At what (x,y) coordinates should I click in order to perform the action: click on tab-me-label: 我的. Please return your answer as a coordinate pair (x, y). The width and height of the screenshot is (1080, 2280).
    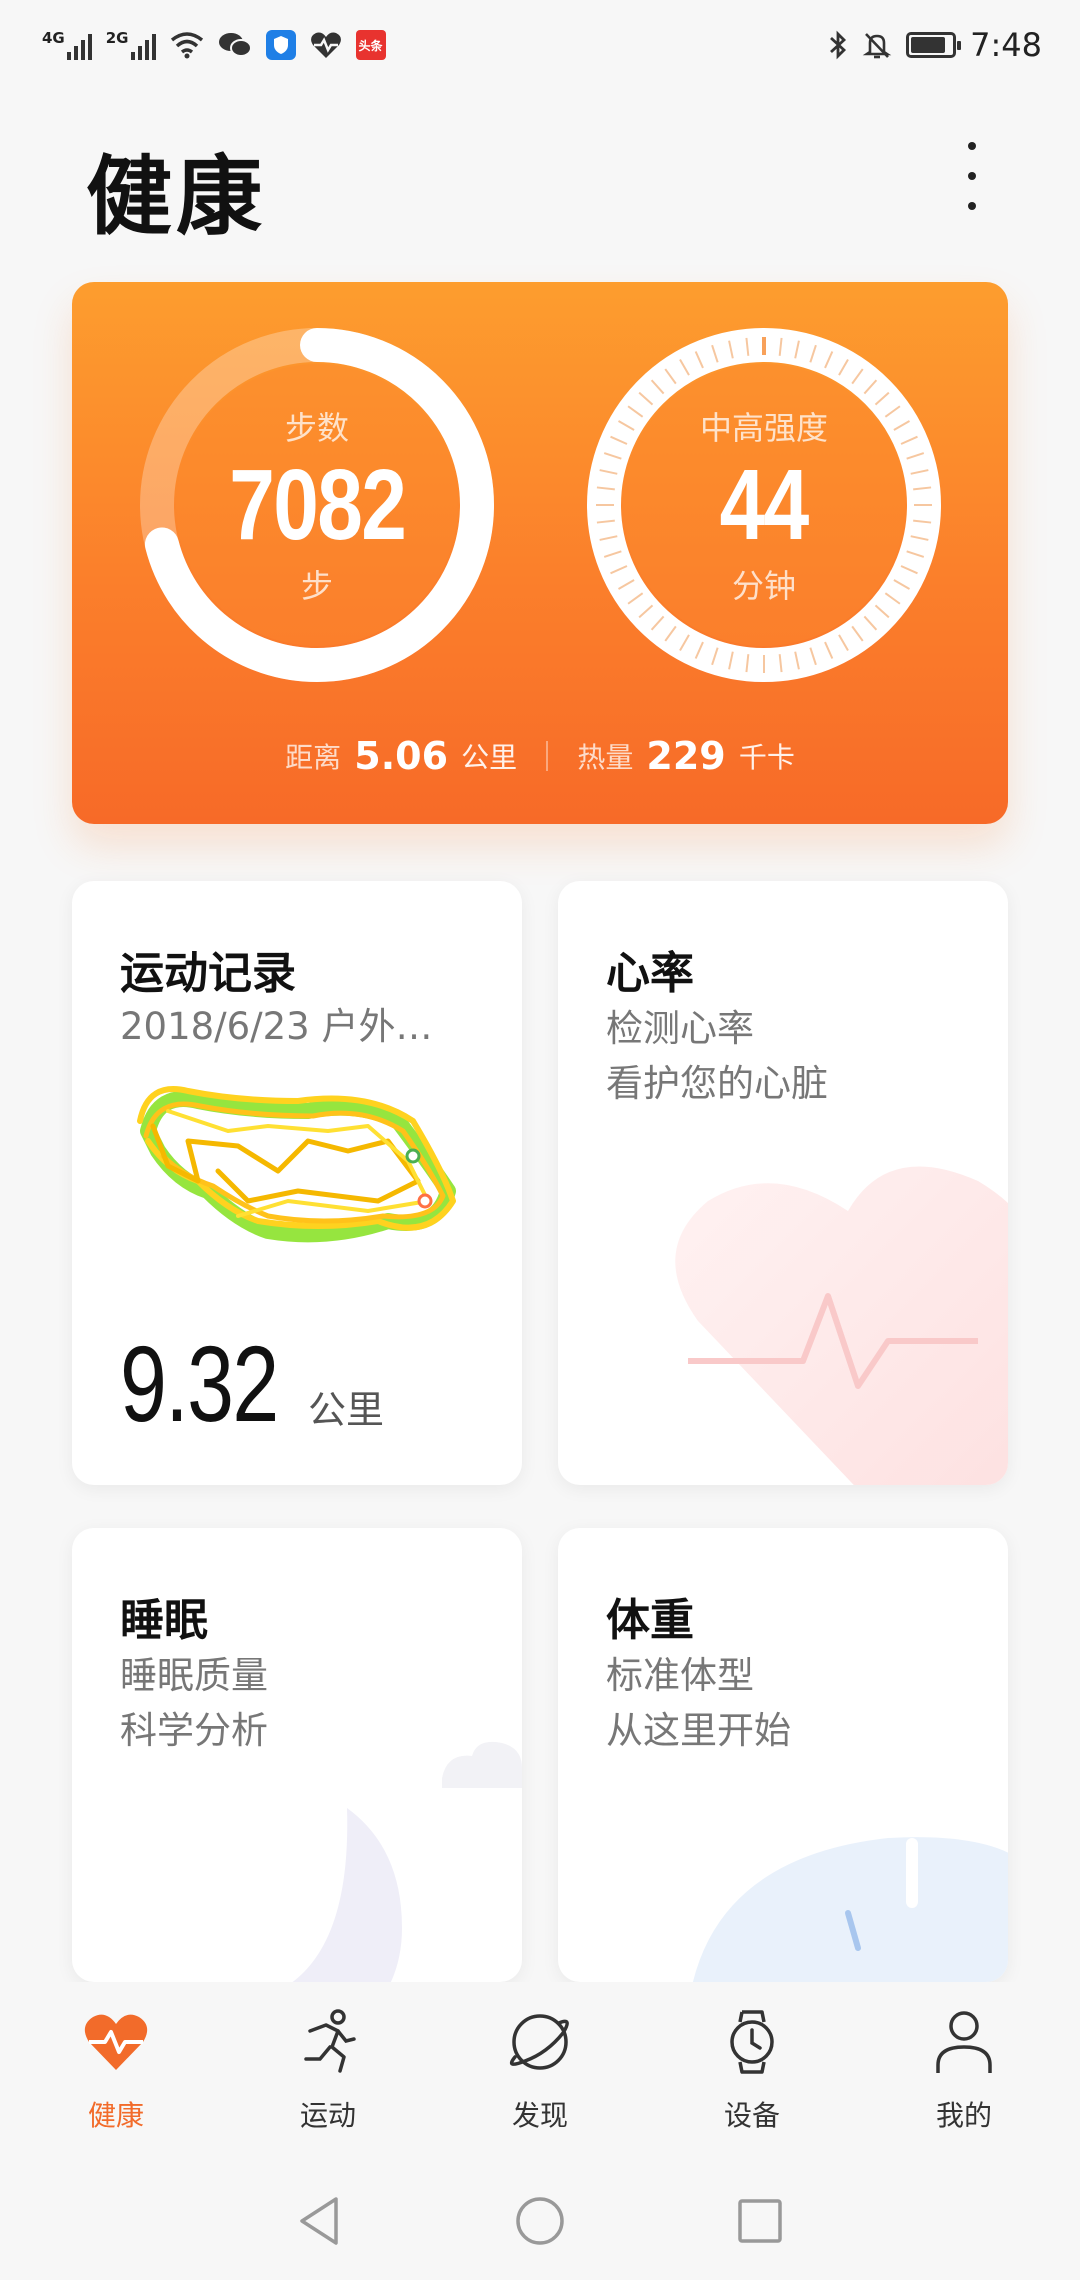
    Looking at the image, I should click on (963, 2115).